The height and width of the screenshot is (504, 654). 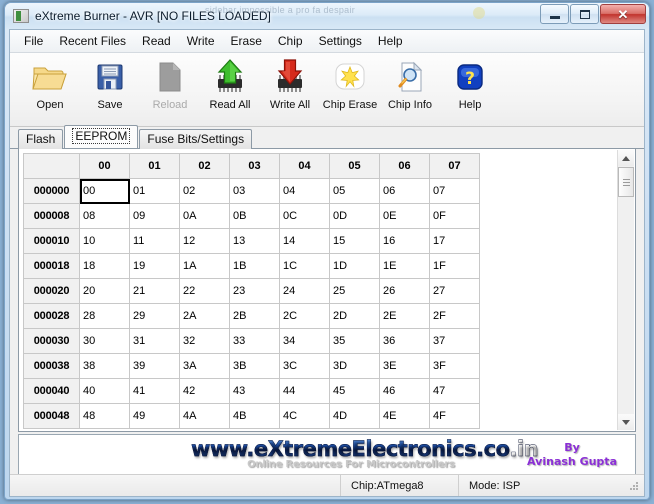 What do you see at coordinates (626, 158) in the screenshot?
I see `scroll-up-button` at bounding box center [626, 158].